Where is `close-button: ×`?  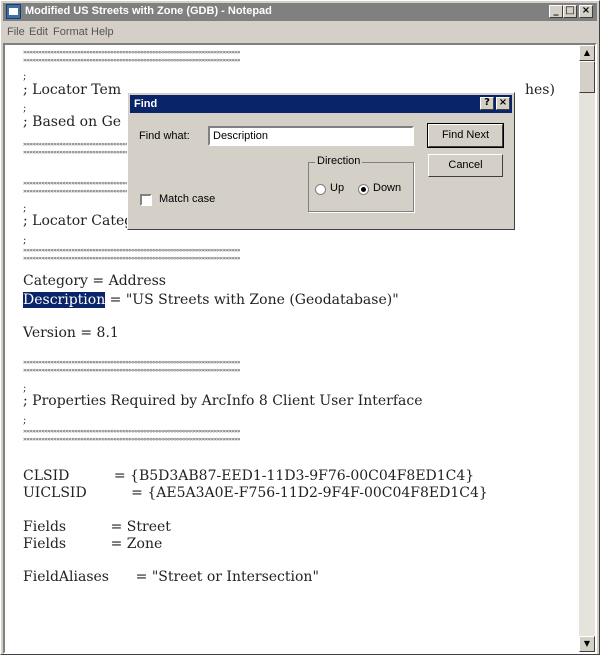
close-button: × is located at coordinates (586, 11).